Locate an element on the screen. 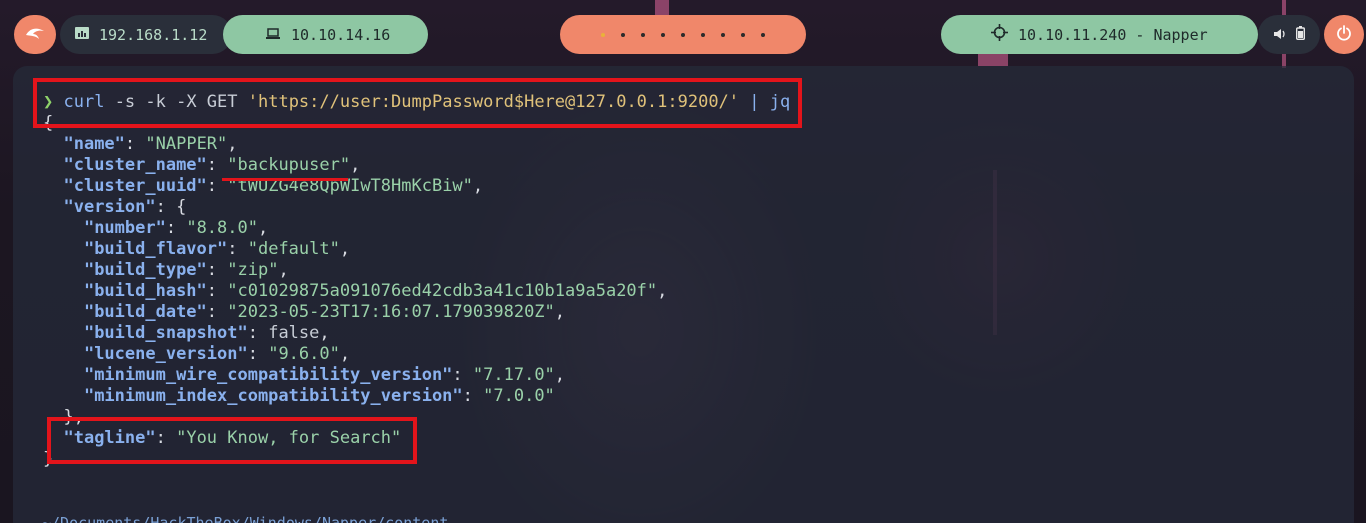 Image resolution: width=1366 pixels, height=523 pixels. json-key: "cluster_name" is located at coordinates (135, 165).